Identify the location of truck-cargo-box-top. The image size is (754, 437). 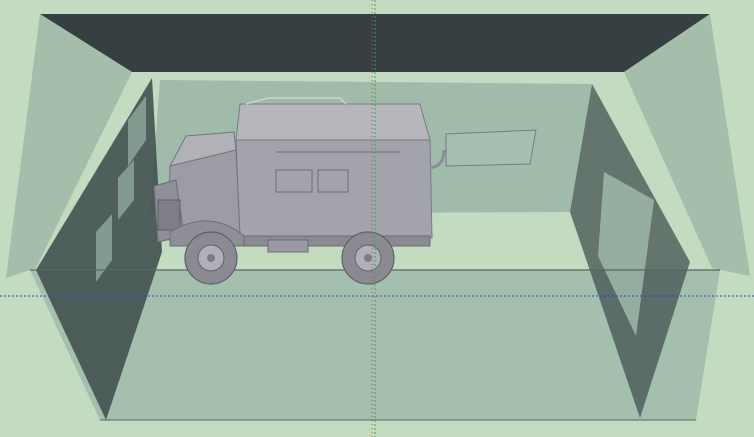
(333, 122).